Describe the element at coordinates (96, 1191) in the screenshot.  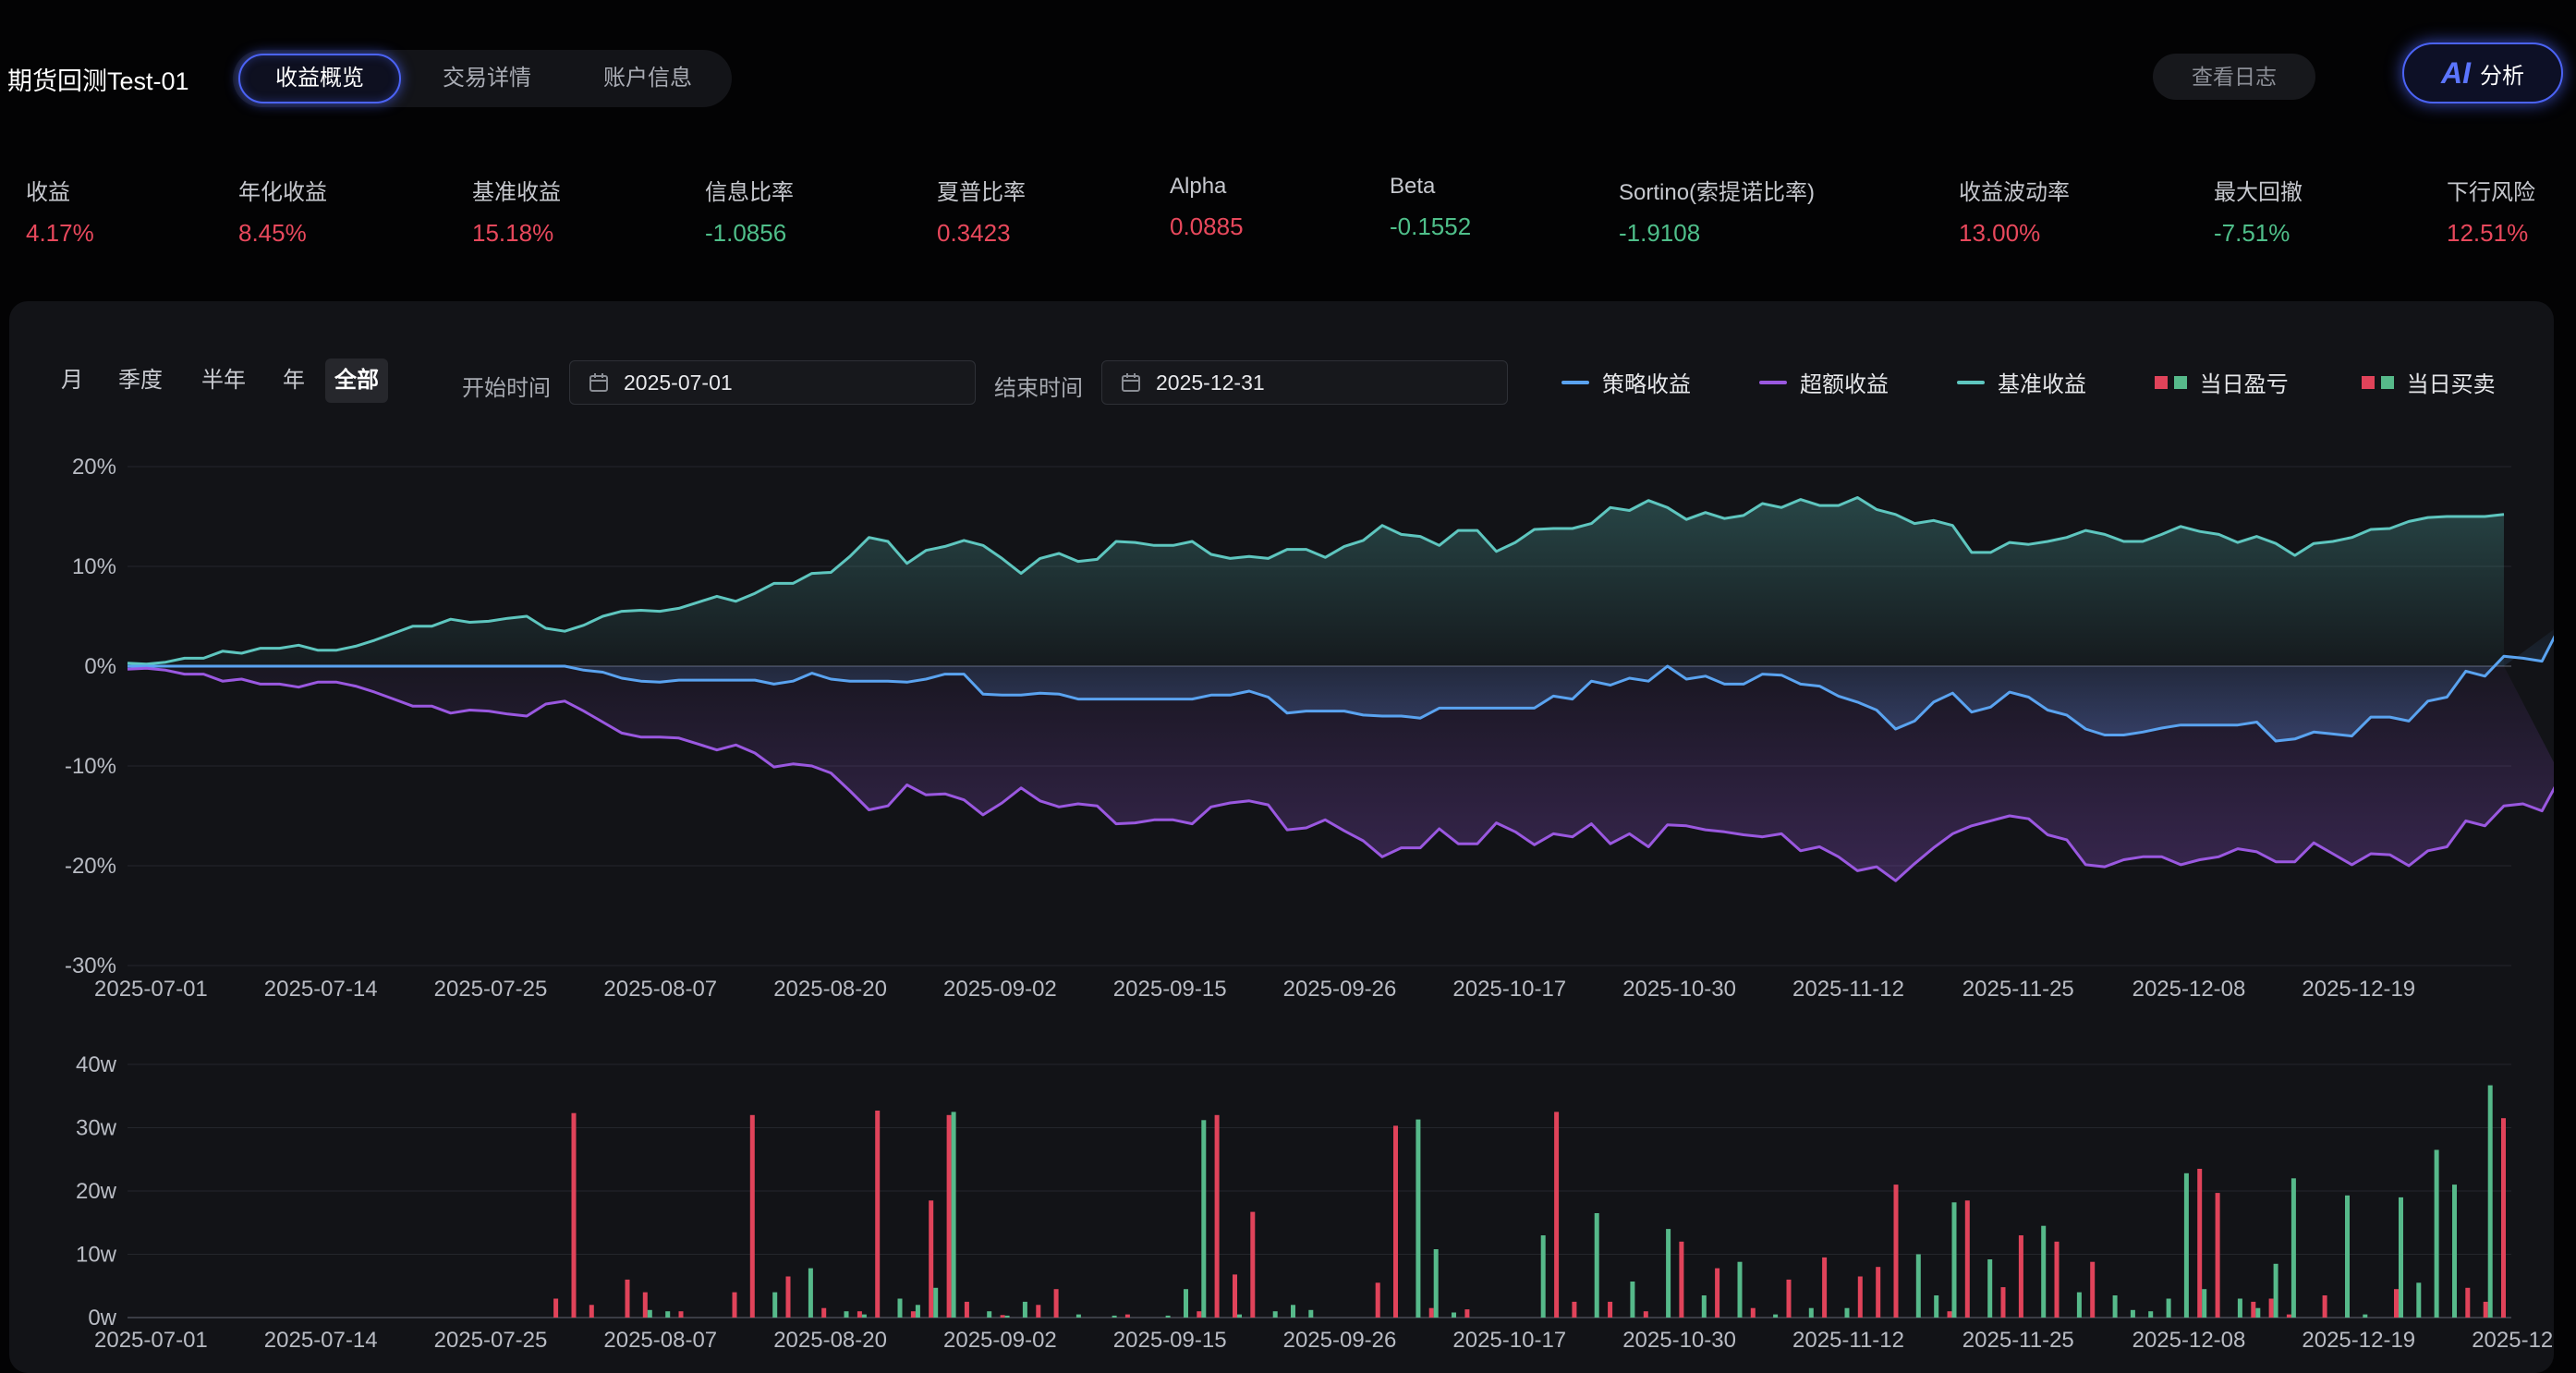
I see `y-tick-label: 20w` at that location.